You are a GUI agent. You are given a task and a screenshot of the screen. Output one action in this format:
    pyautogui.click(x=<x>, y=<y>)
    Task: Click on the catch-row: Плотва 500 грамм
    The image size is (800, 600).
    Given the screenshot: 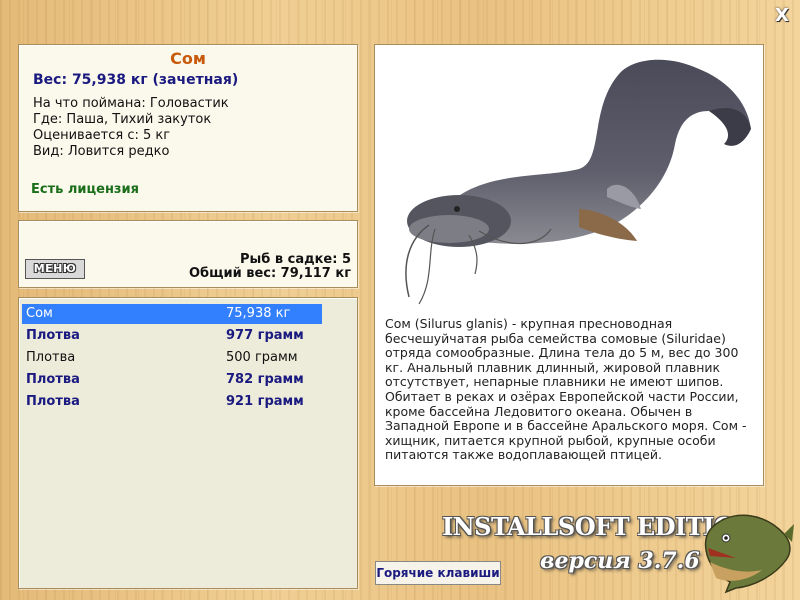 What is the action you would take?
    pyautogui.click(x=172, y=358)
    